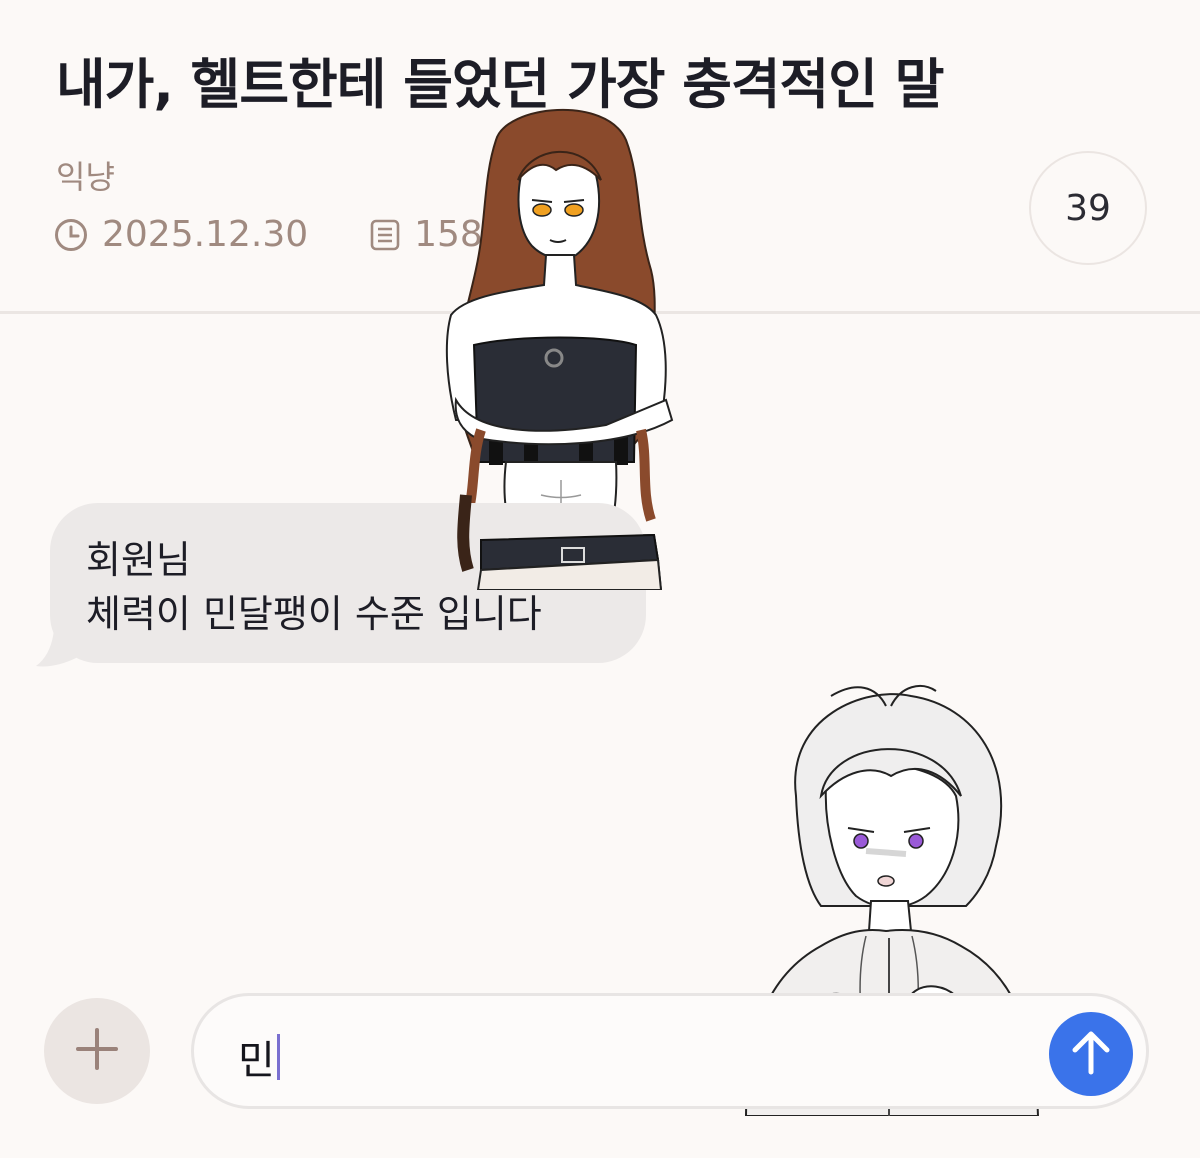 The image size is (1200, 1158). Describe the element at coordinates (314, 614) in the screenshot. I see `message-line: 체력이 민달팽이 수준 입니다` at that location.